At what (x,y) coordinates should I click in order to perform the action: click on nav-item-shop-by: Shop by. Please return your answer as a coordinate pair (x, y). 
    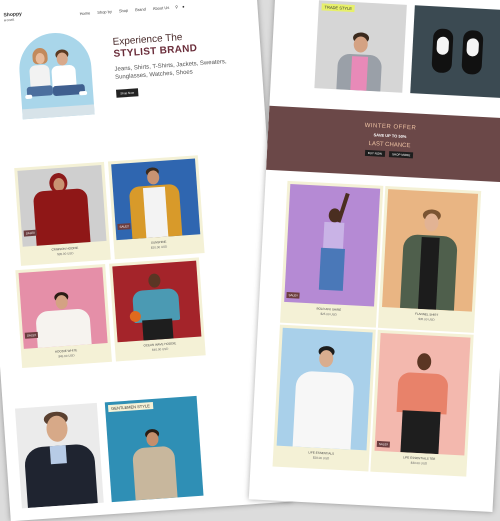
    Looking at the image, I should click on (104, 11).